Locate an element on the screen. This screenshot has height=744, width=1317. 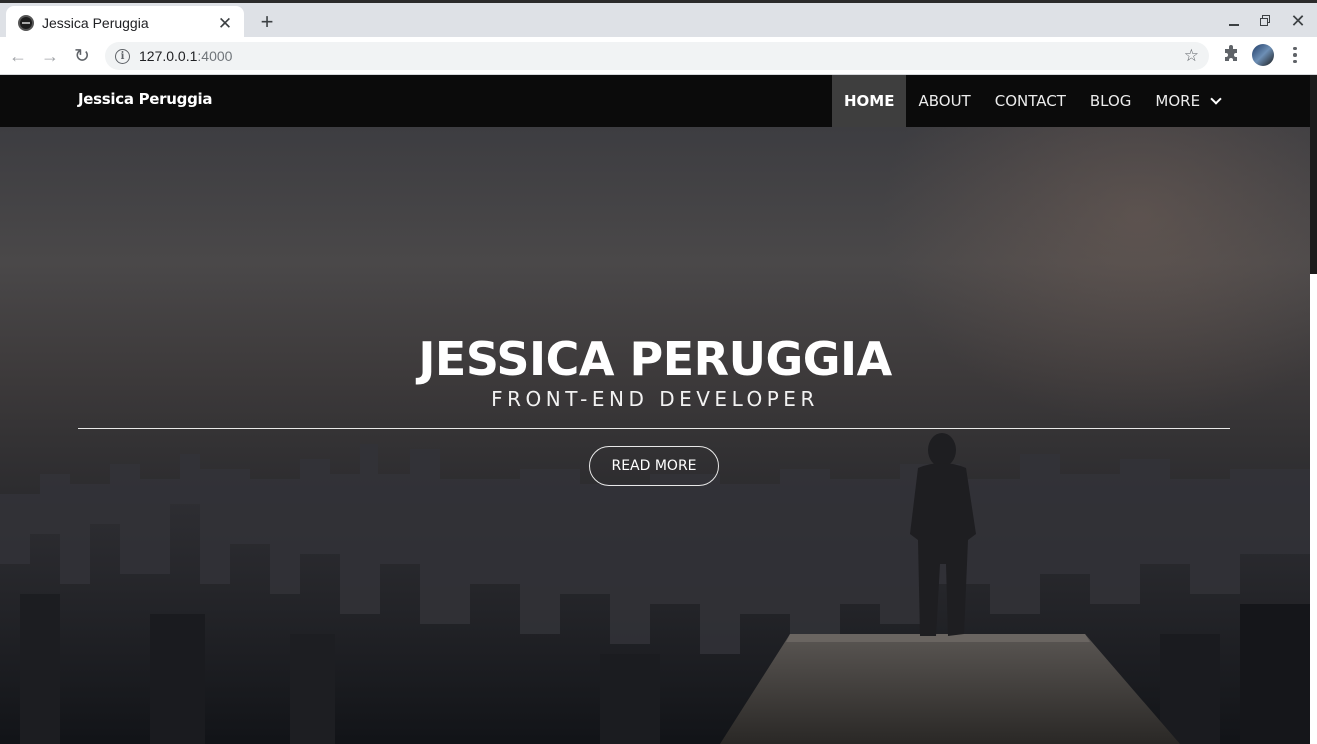
back-button: ← is located at coordinates (18, 56).